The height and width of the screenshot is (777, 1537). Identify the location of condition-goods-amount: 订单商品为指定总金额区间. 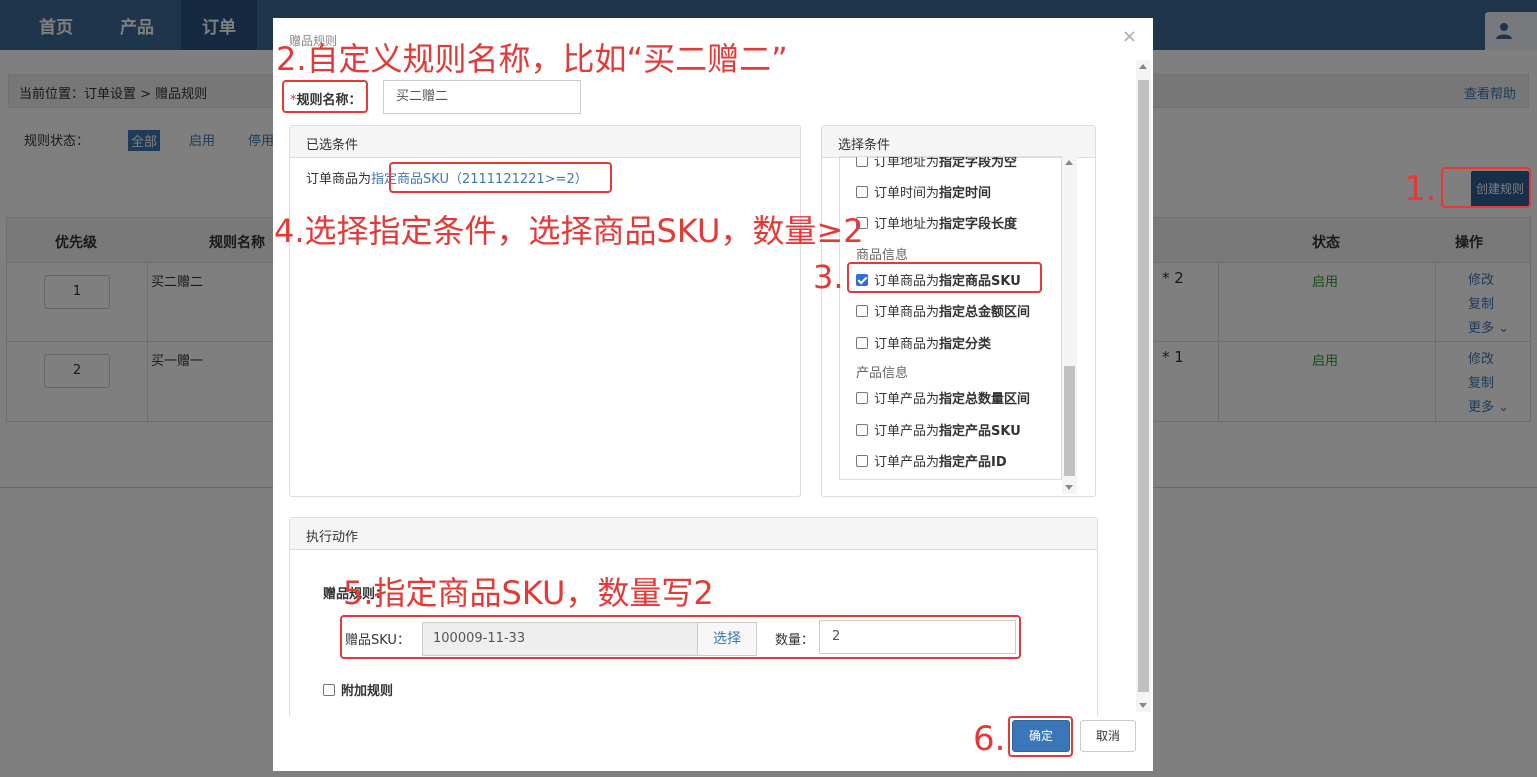
(943, 310).